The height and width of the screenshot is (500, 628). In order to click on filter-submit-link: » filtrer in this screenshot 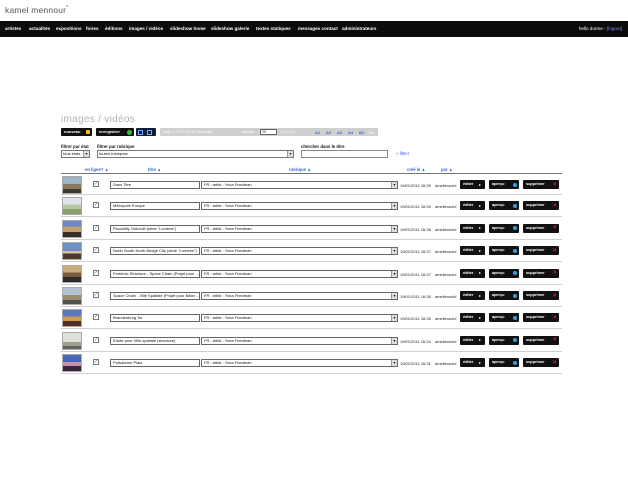, I will do `click(402, 153)`.